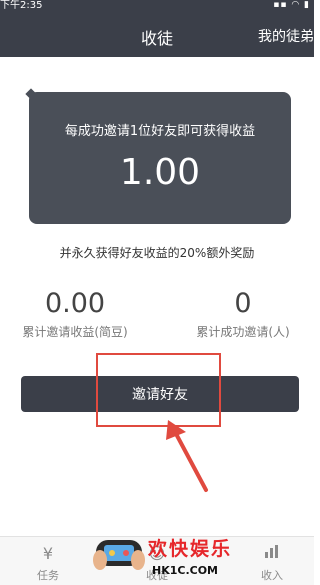  What do you see at coordinates (31, 94) in the screenshot?
I see `card-corner` at bounding box center [31, 94].